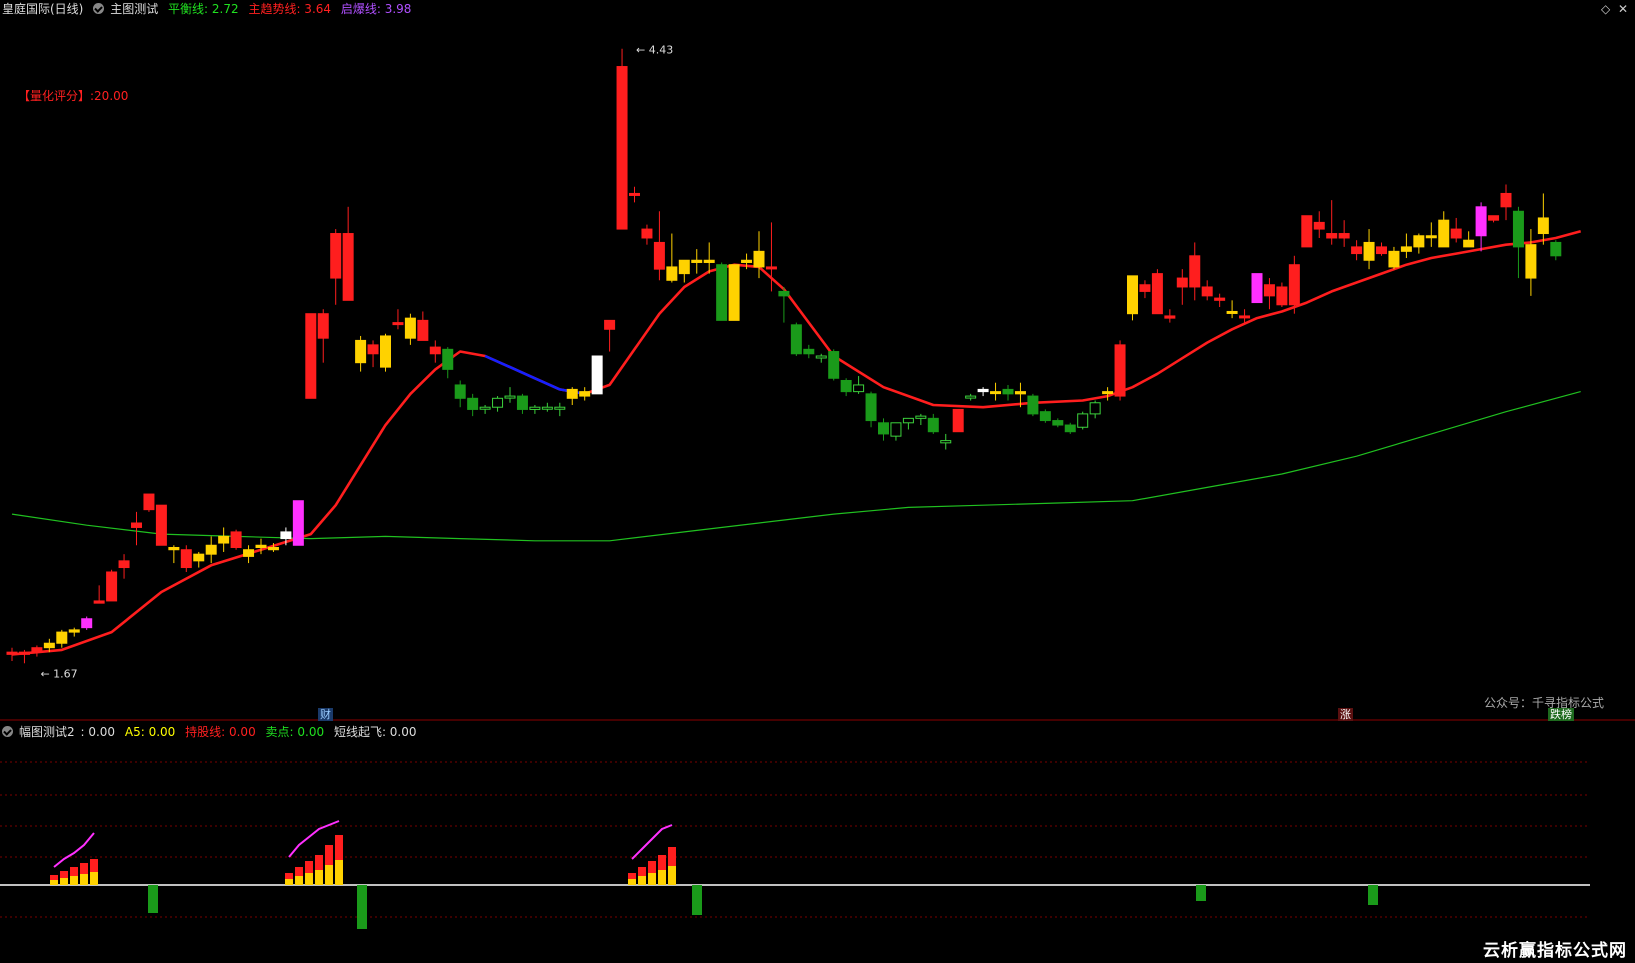  Describe the element at coordinates (290, 9) in the screenshot. I see `trend-line-value: 主趋势线: 3.64` at that location.